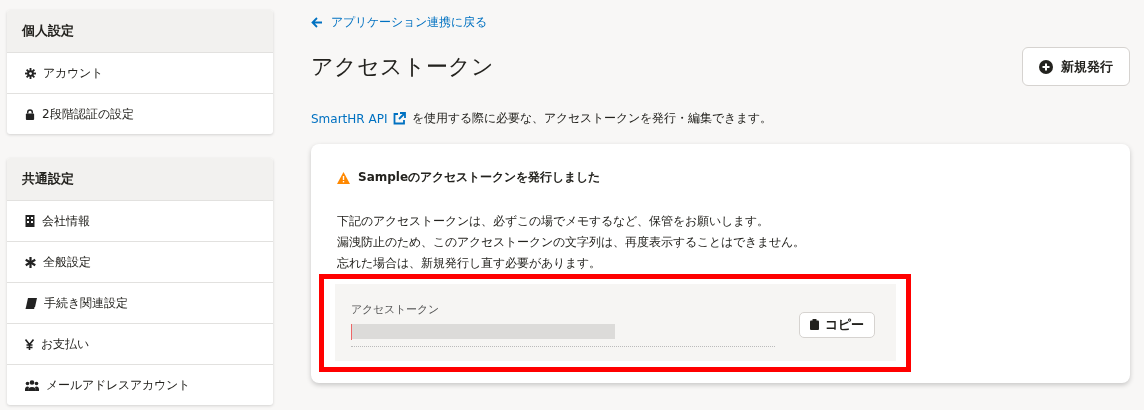  I want to click on new-issue-button: 新規発行, so click(1076, 66).